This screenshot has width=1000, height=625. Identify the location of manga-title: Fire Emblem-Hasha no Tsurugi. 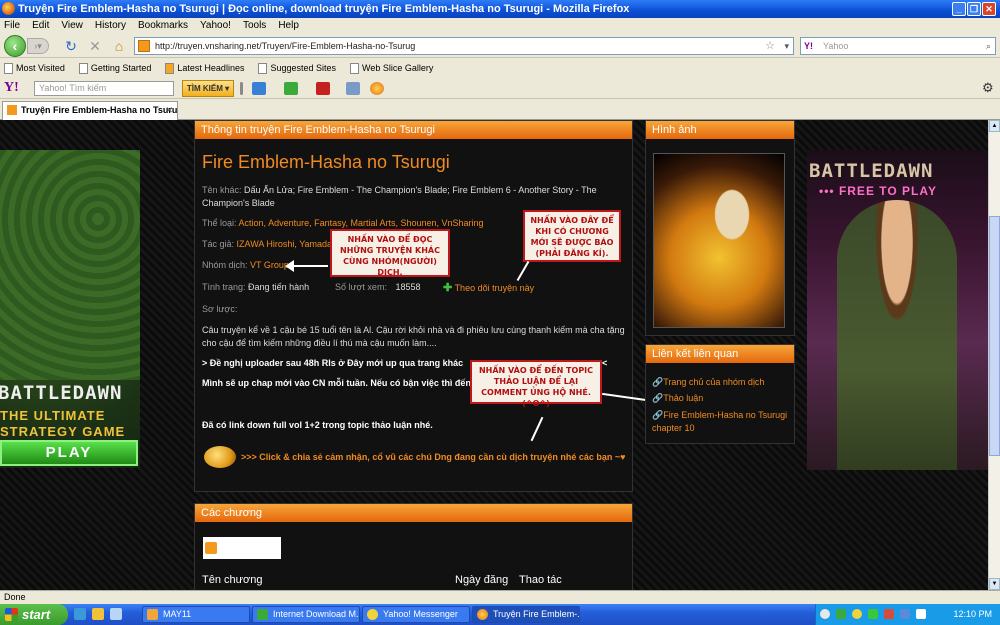
(326, 162).